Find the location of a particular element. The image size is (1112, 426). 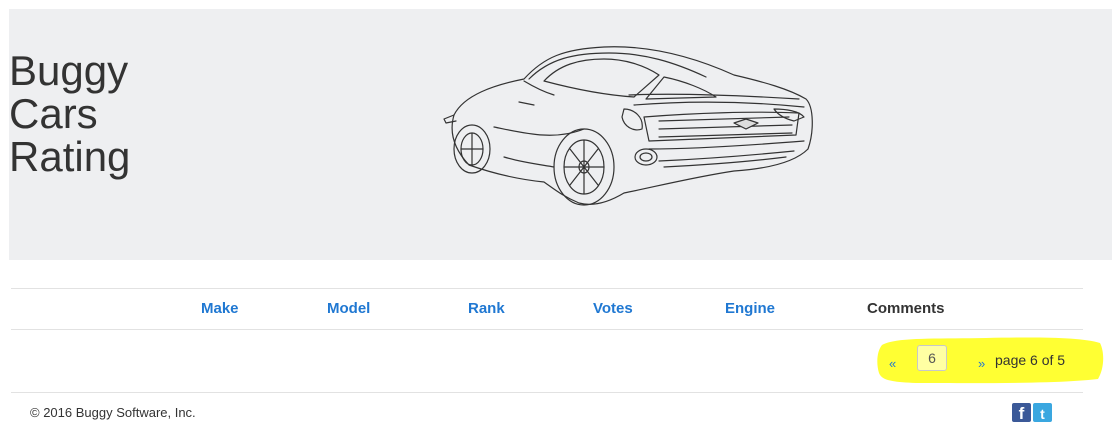

column-header-rank: Rank is located at coordinates (486, 308).